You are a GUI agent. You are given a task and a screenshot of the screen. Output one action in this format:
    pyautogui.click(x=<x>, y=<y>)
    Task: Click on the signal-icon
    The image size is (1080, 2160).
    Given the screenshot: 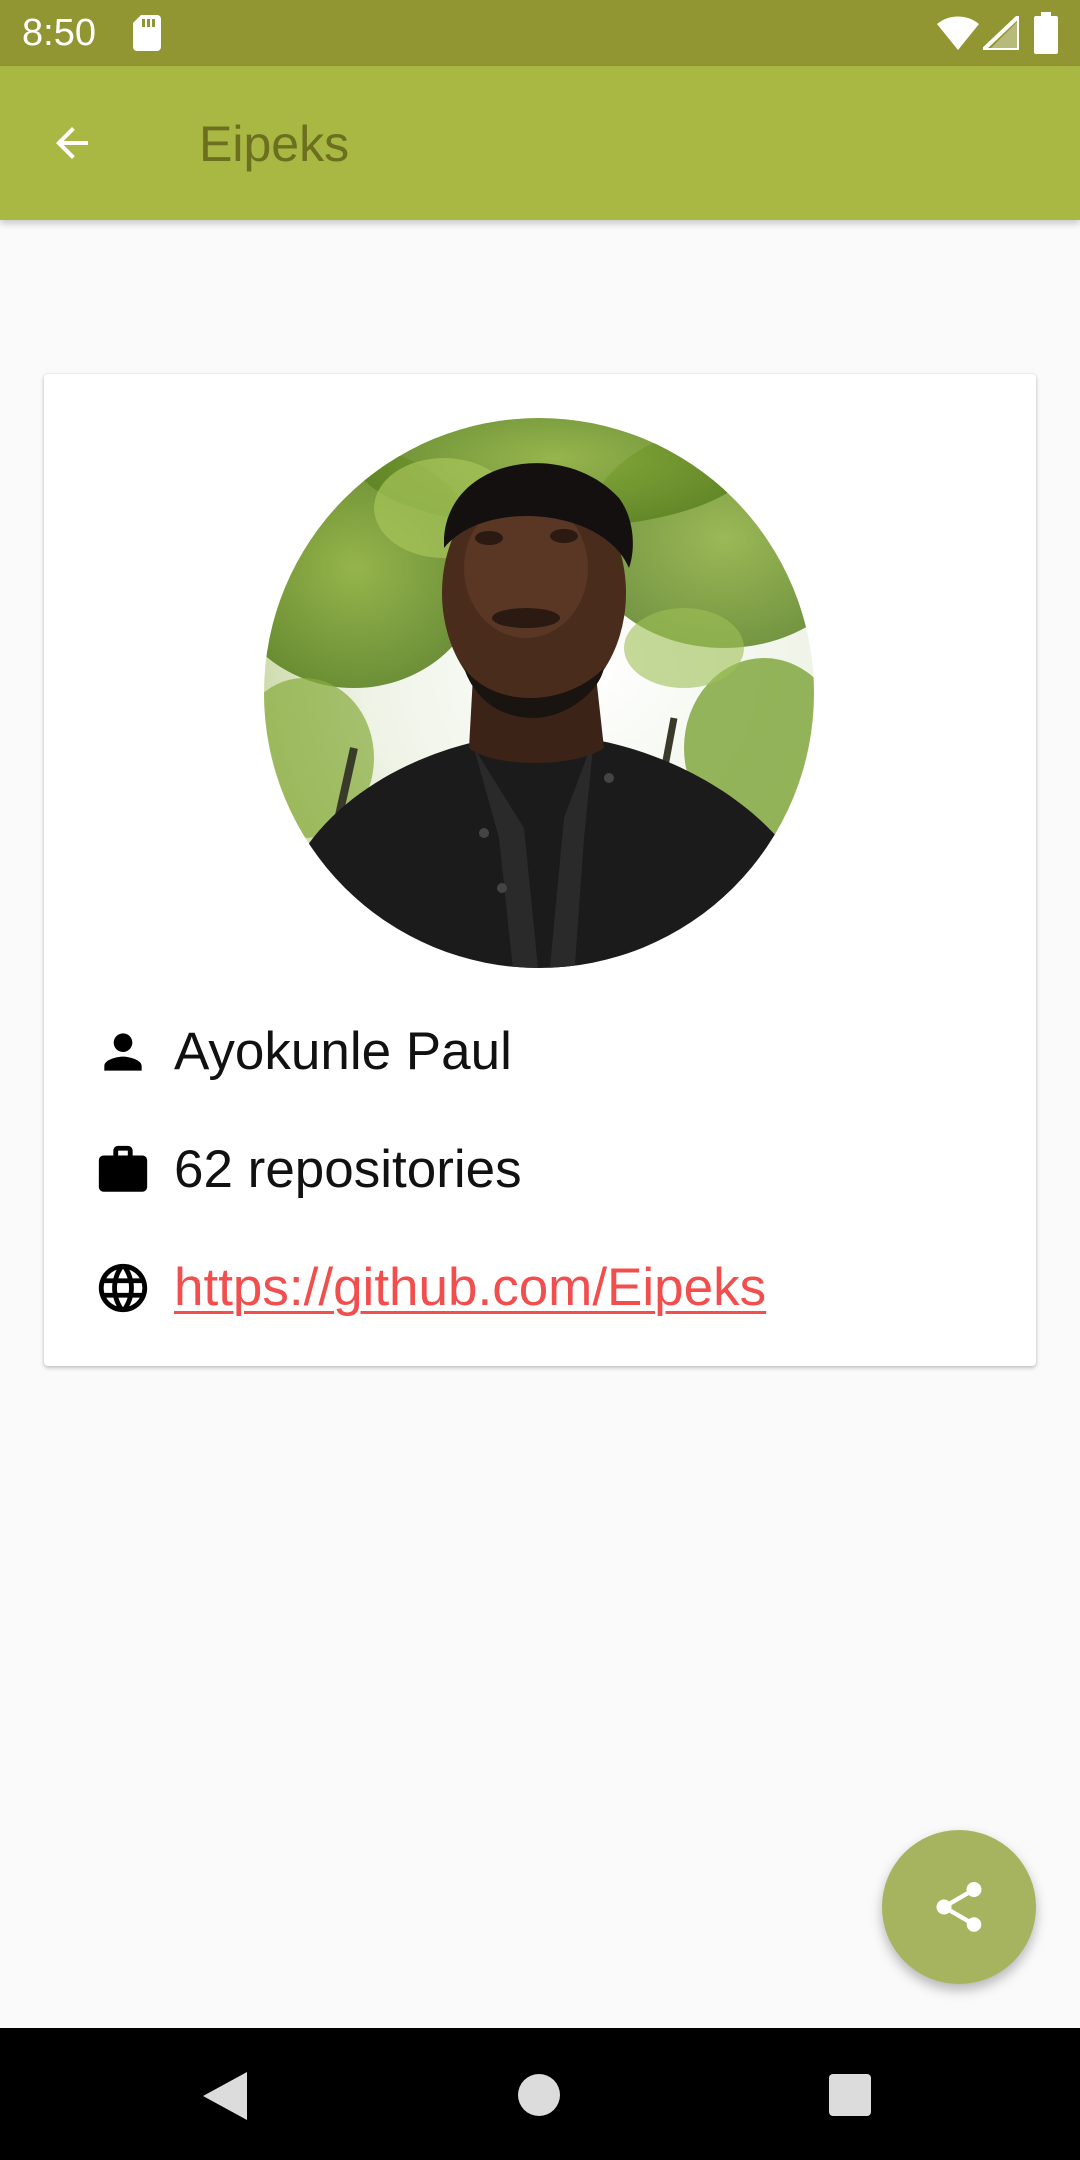 What is the action you would take?
    pyautogui.click(x=1001, y=33)
    